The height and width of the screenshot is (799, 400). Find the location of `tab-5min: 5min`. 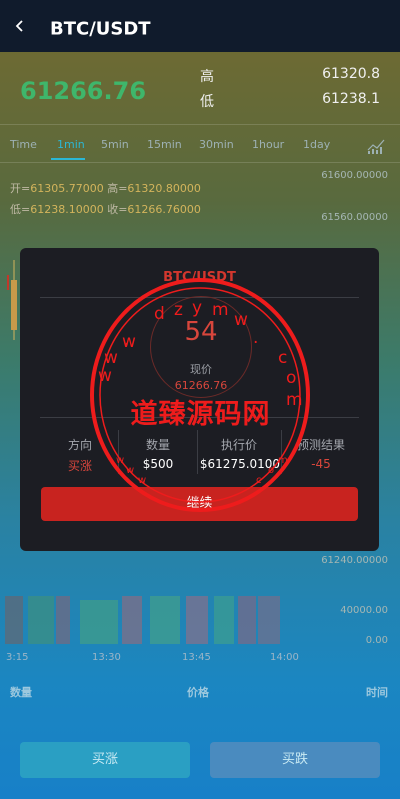

tab-5min: 5min is located at coordinates (115, 144).